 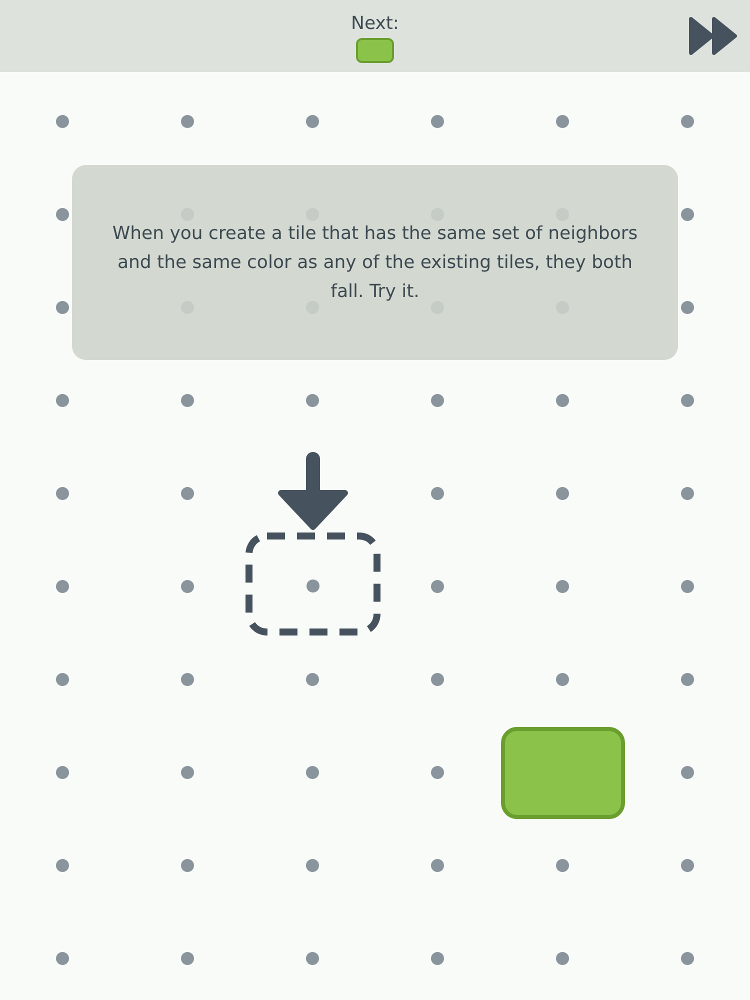 What do you see at coordinates (375, 263) in the screenshot?
I see `hint-text: When you create a tile that has the same set of neighbors and the same color as any of the existing tiles, they both fall. Try it.` at bounding box center [375, 263].